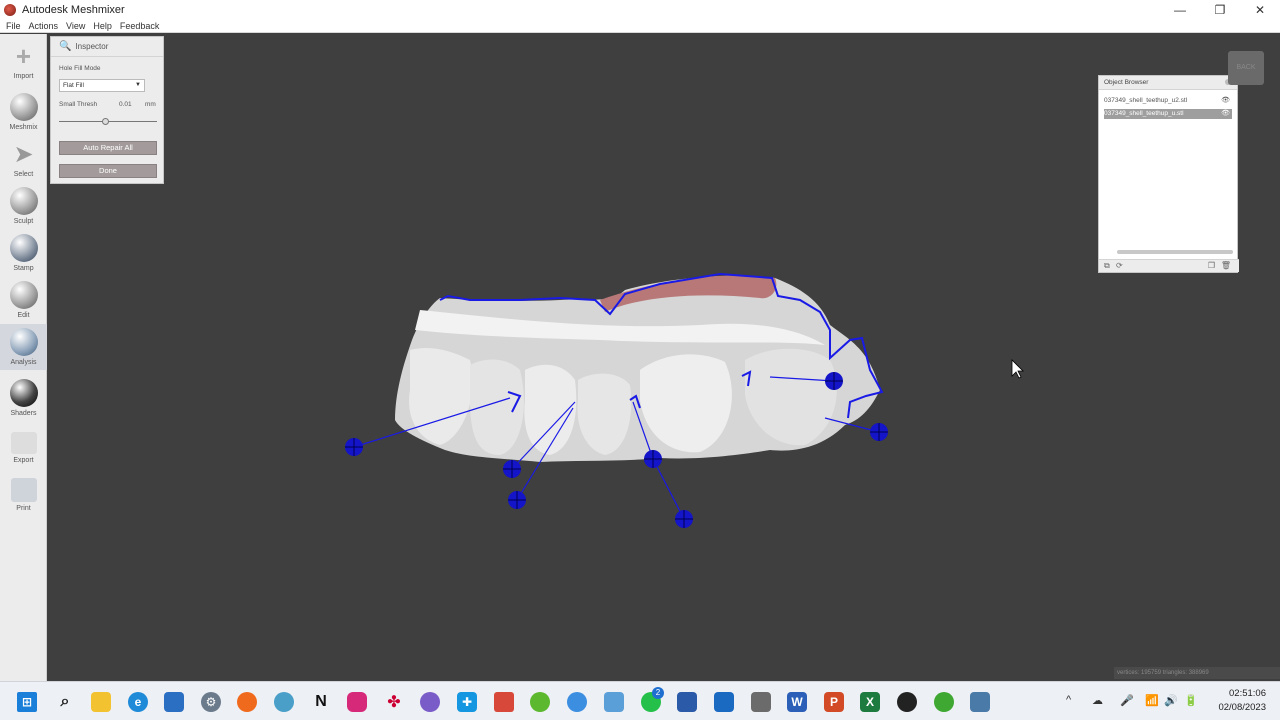 Image resolution: width=1280 pixels, height=720 pixels. Describe the element at coordinates (78, 104) in the screenshot. I see `small-thresh-label: Small Thresh` at that location.